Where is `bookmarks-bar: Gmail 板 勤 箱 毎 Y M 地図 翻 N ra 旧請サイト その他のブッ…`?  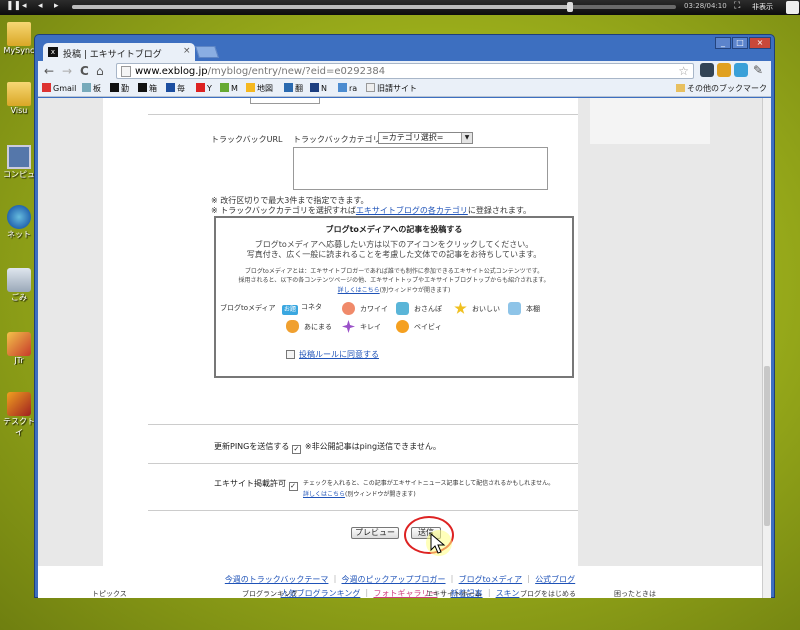
bookmarks-bar: Gmail 板 勤 箱 毎 Y M 地図 翻 N ra 旧請サイト その他のブッ… is located at coordinates (404, 89).